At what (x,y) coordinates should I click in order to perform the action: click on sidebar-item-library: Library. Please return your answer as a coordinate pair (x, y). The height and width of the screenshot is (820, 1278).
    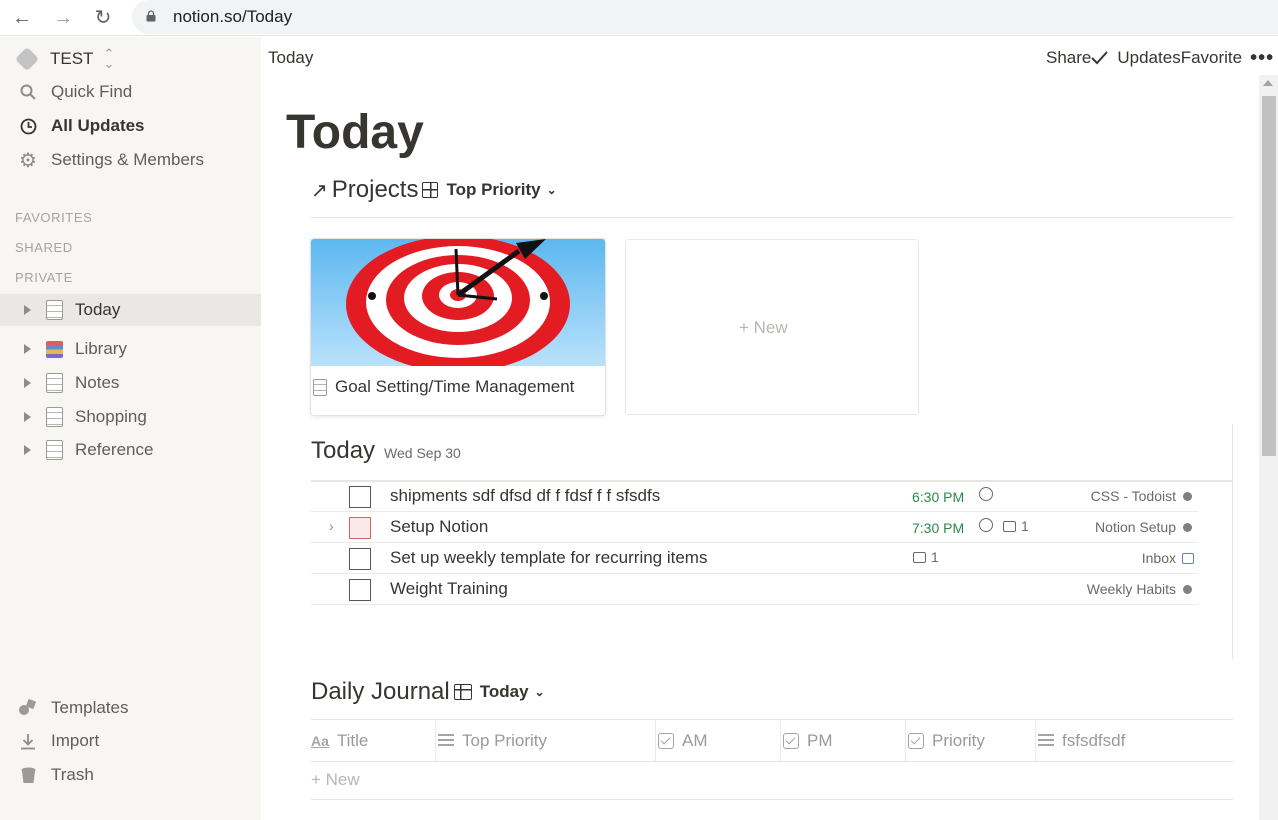
    Looking at the image, I should click on (130, 349).